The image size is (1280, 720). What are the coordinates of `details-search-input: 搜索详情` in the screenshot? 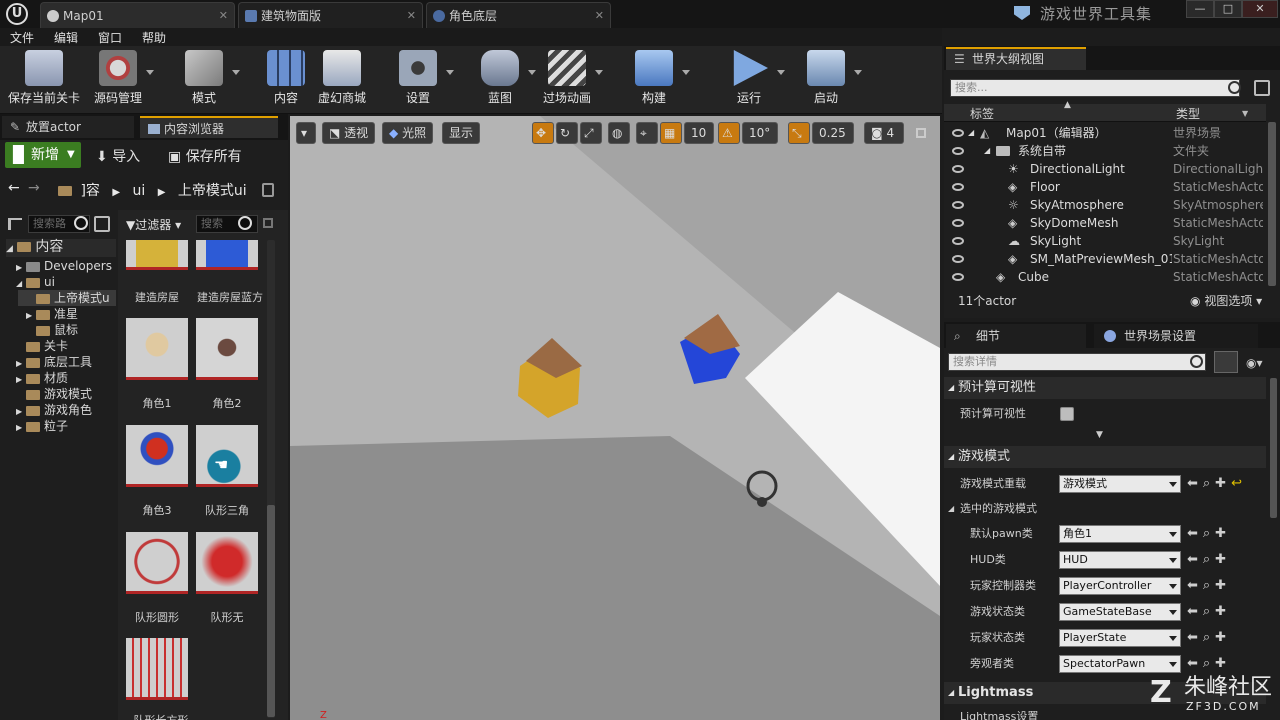 It's located at (1077, 362).